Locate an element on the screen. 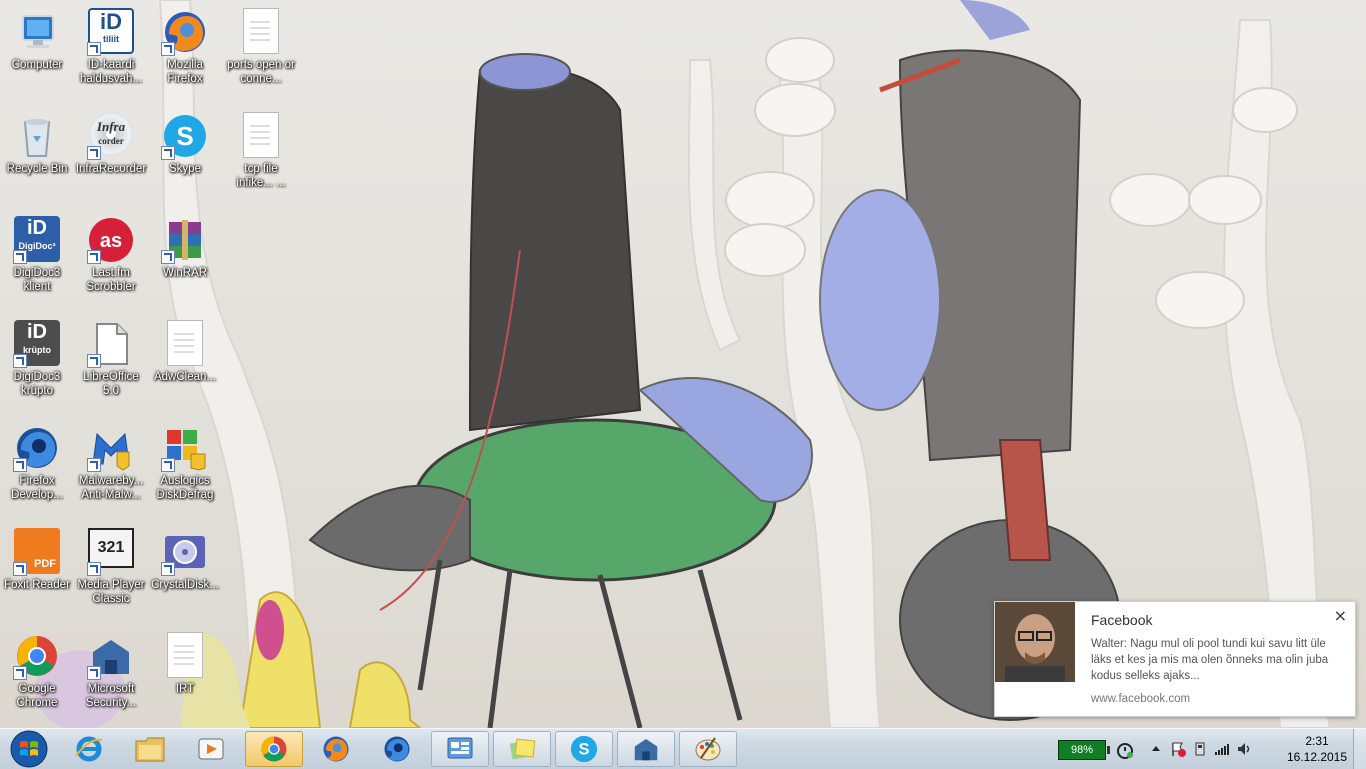 The width and height of the screenshot is (1366, 769). desktop-icon-infrarecorder: Infra corder InfraRecorder is located at coordinates (111, 154).